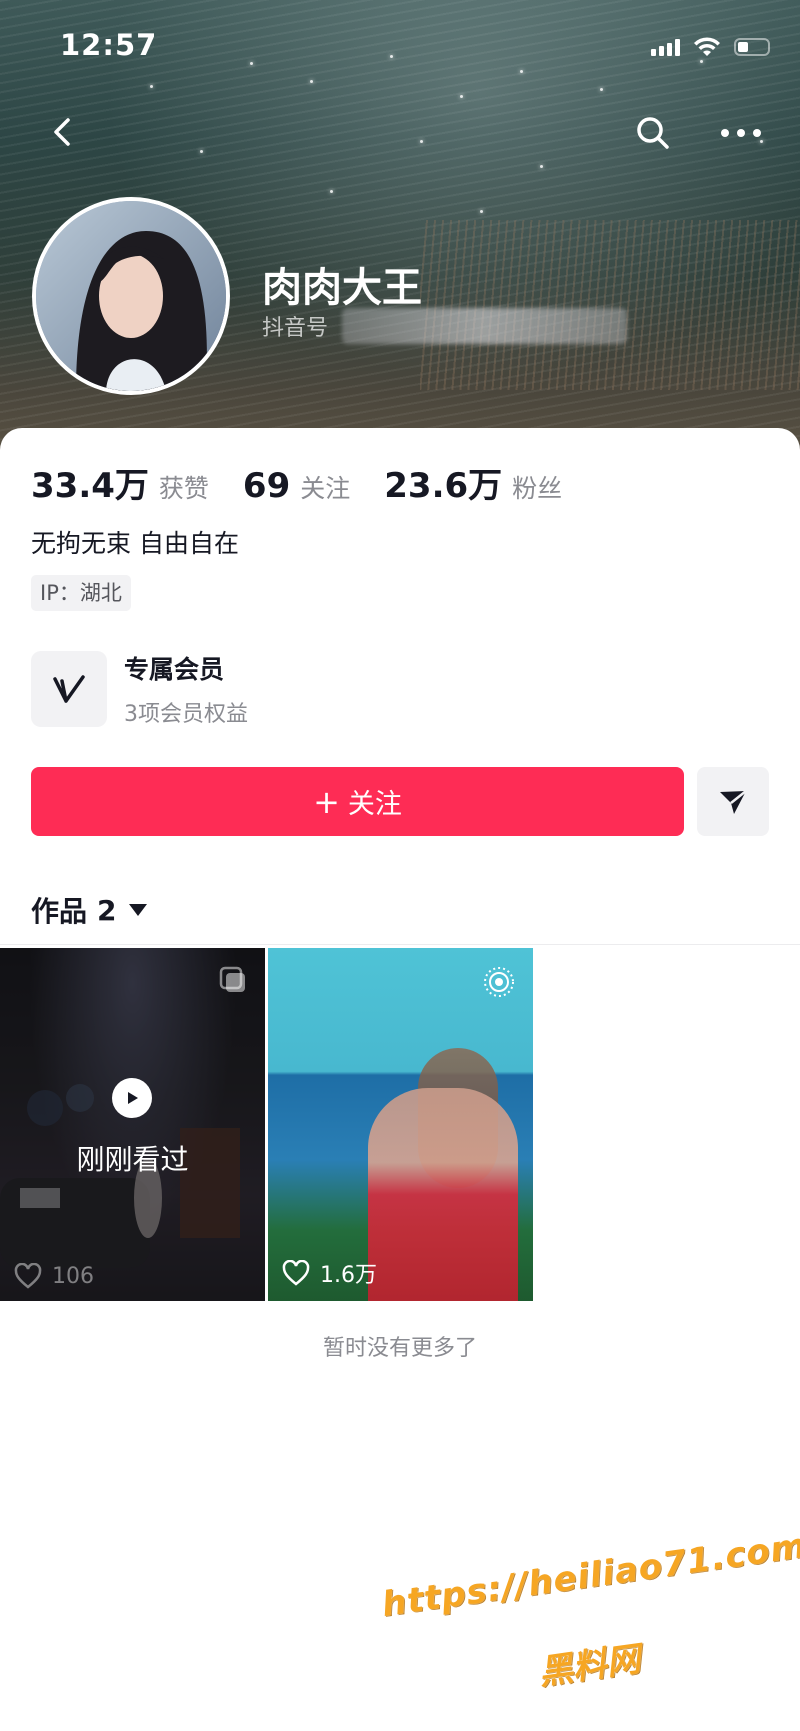 The image size is (800, 1731). I want to click on message-button, so click(733, 801).